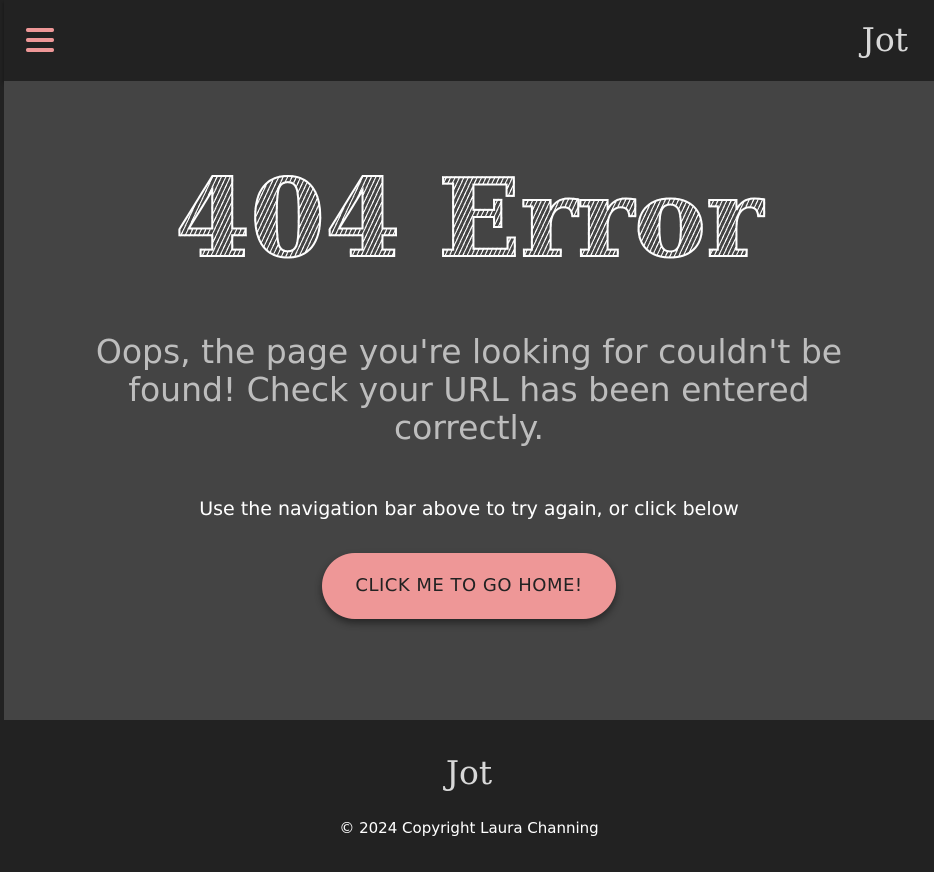 The width and height of the screenshot is (934, 872). I want to click on brand-logo-link: Jot, so click(885, 40).